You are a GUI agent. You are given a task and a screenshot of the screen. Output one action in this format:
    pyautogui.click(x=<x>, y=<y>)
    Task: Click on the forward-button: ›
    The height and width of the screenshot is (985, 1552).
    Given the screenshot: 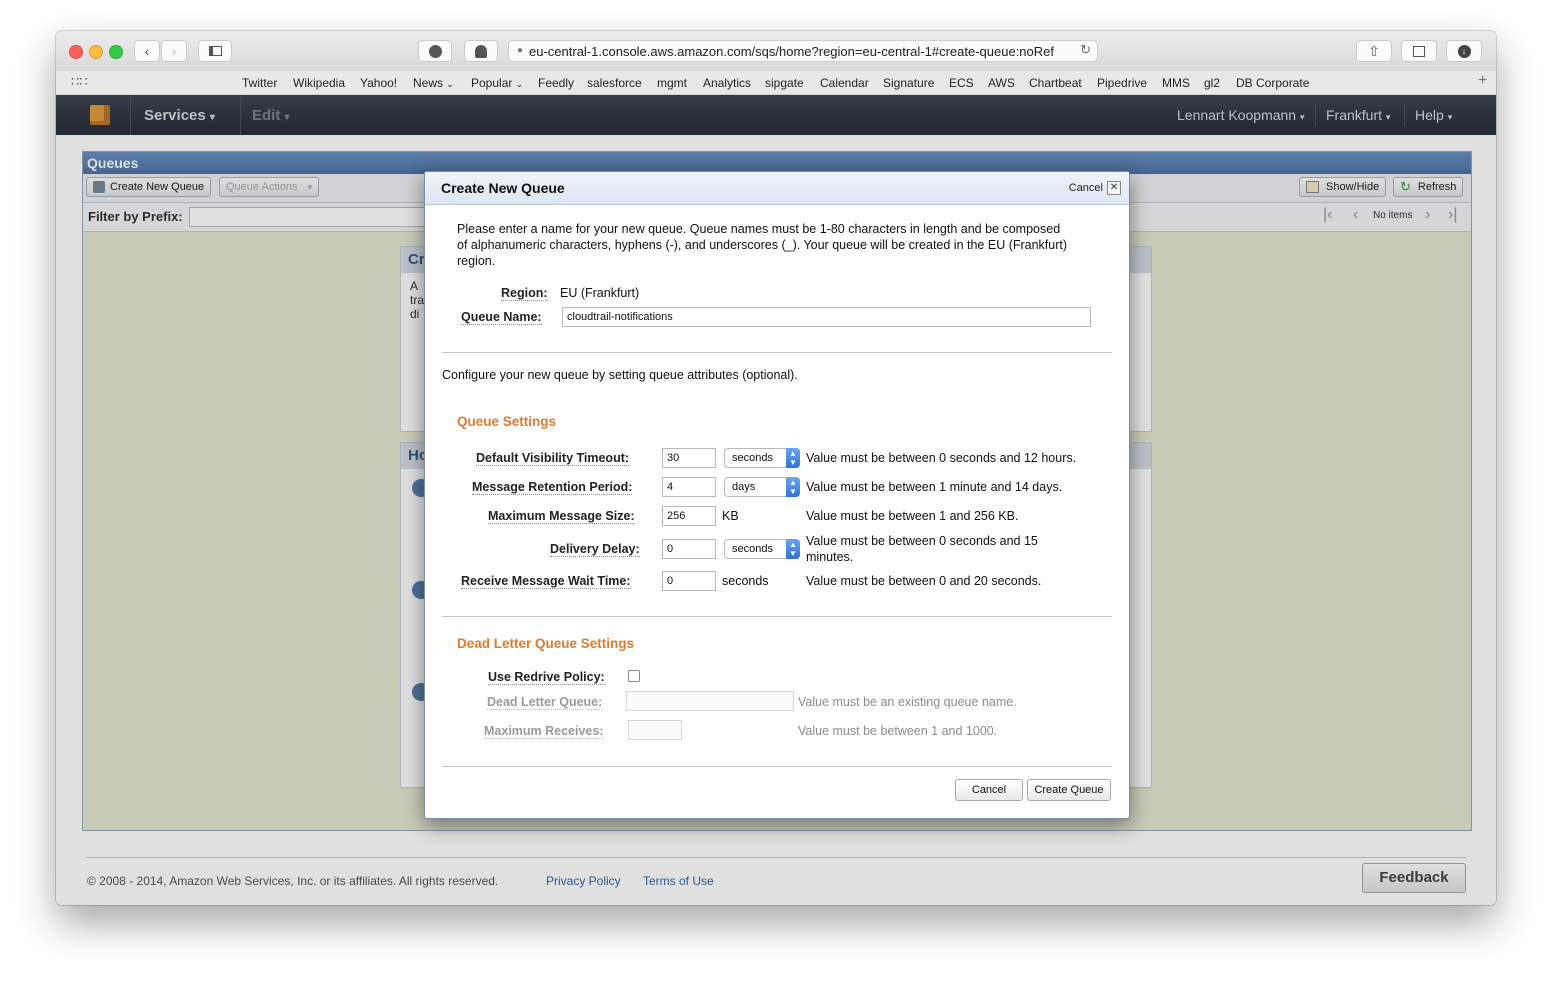 What is the action you would take?
    pyautogui.click(x=174, y=51)
    